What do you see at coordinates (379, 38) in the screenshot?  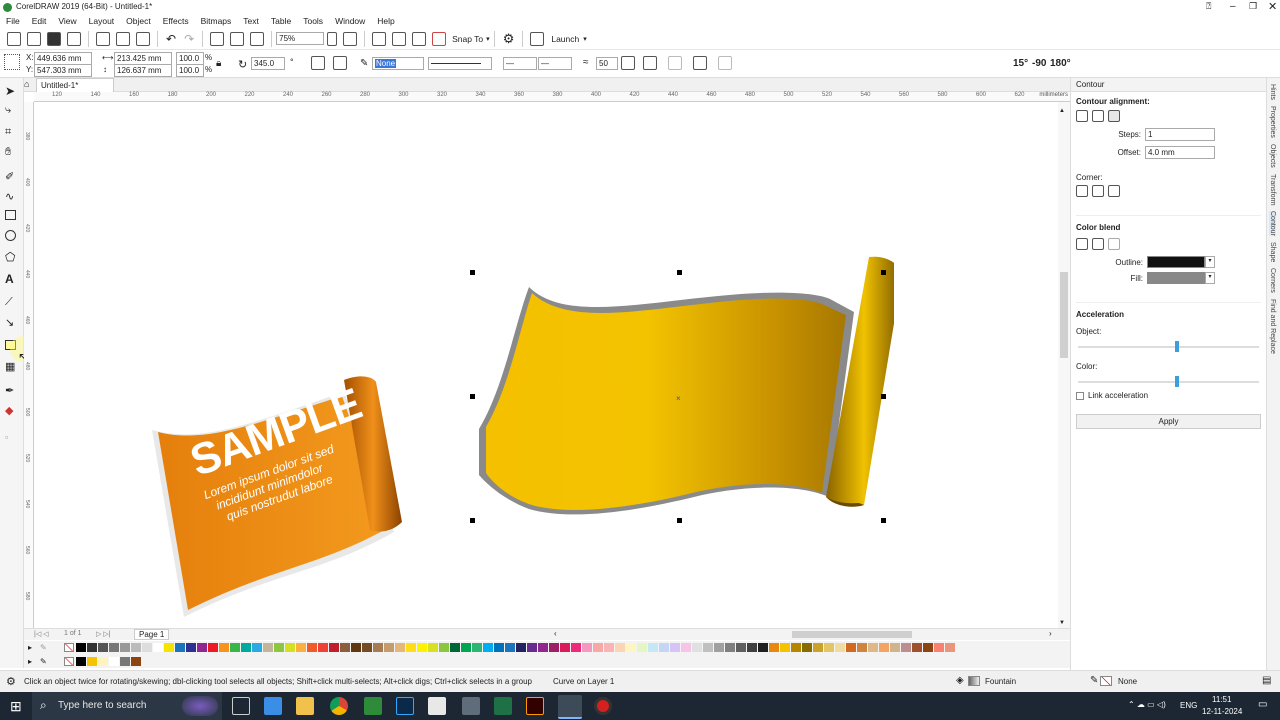 I see `show-rulers-icon` at bounding box center [379, 38].